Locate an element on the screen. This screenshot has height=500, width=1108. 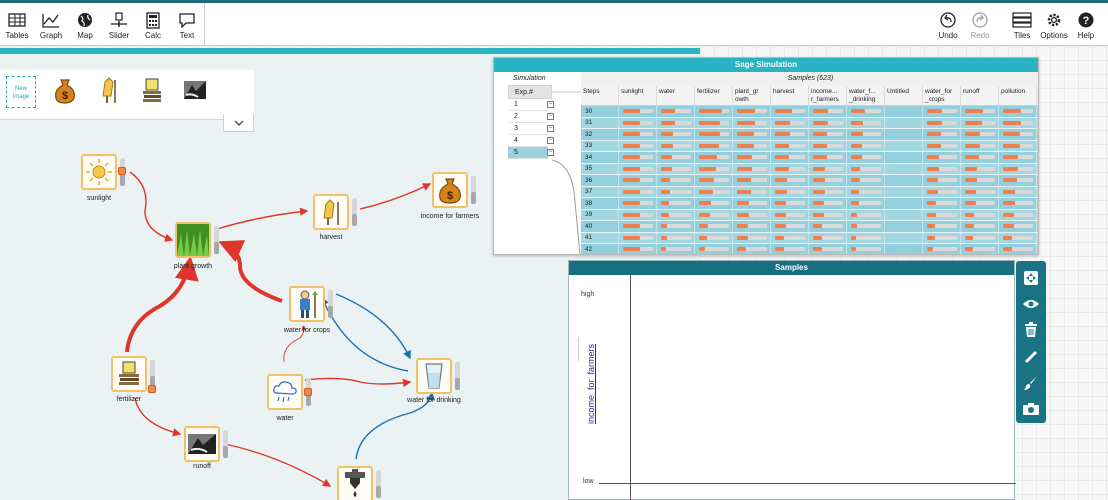
fertilizer-link-handle is located at coordinates (152, 389).